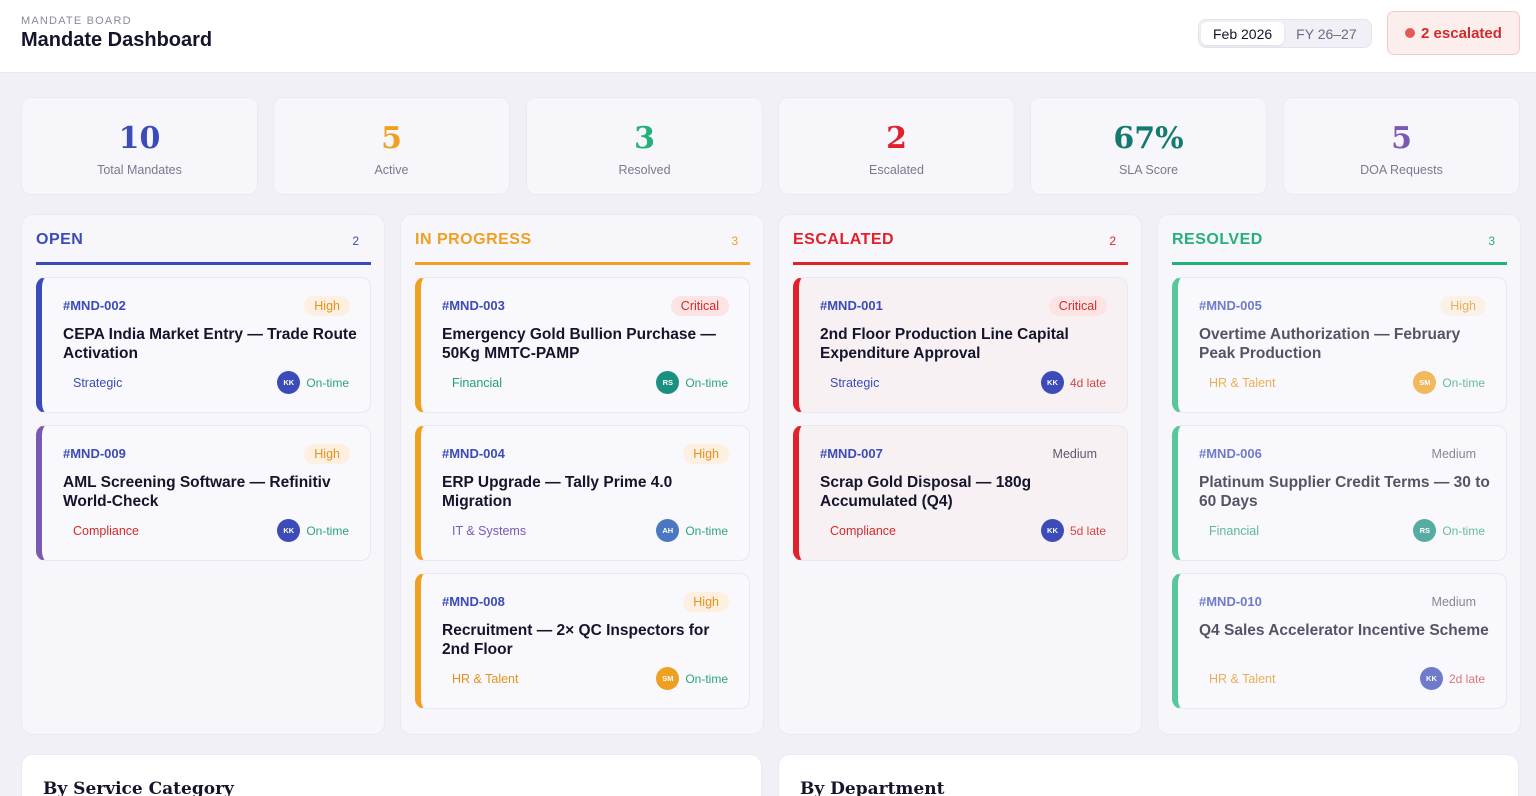  Describe the element at coordinates (489, 531) in the screenshot. I see `category-tag: IT & Systems` at that location.